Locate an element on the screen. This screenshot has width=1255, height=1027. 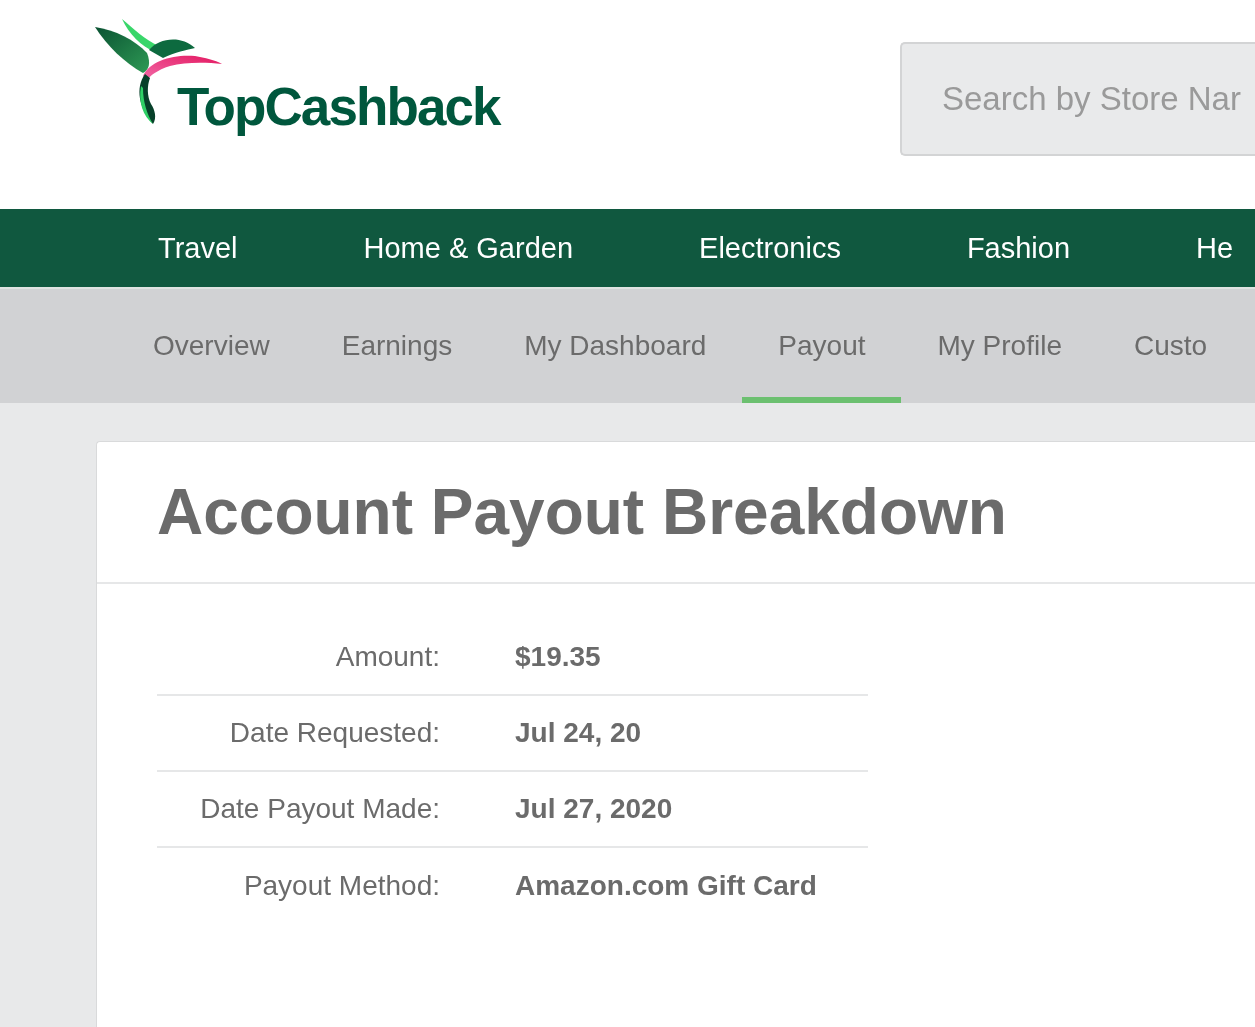
account-tab: Earnings is located at coordinates (397, 346).